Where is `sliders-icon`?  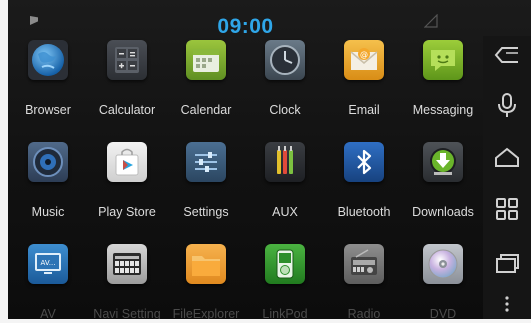
sliders-icon is located at coordinates (206, 162).